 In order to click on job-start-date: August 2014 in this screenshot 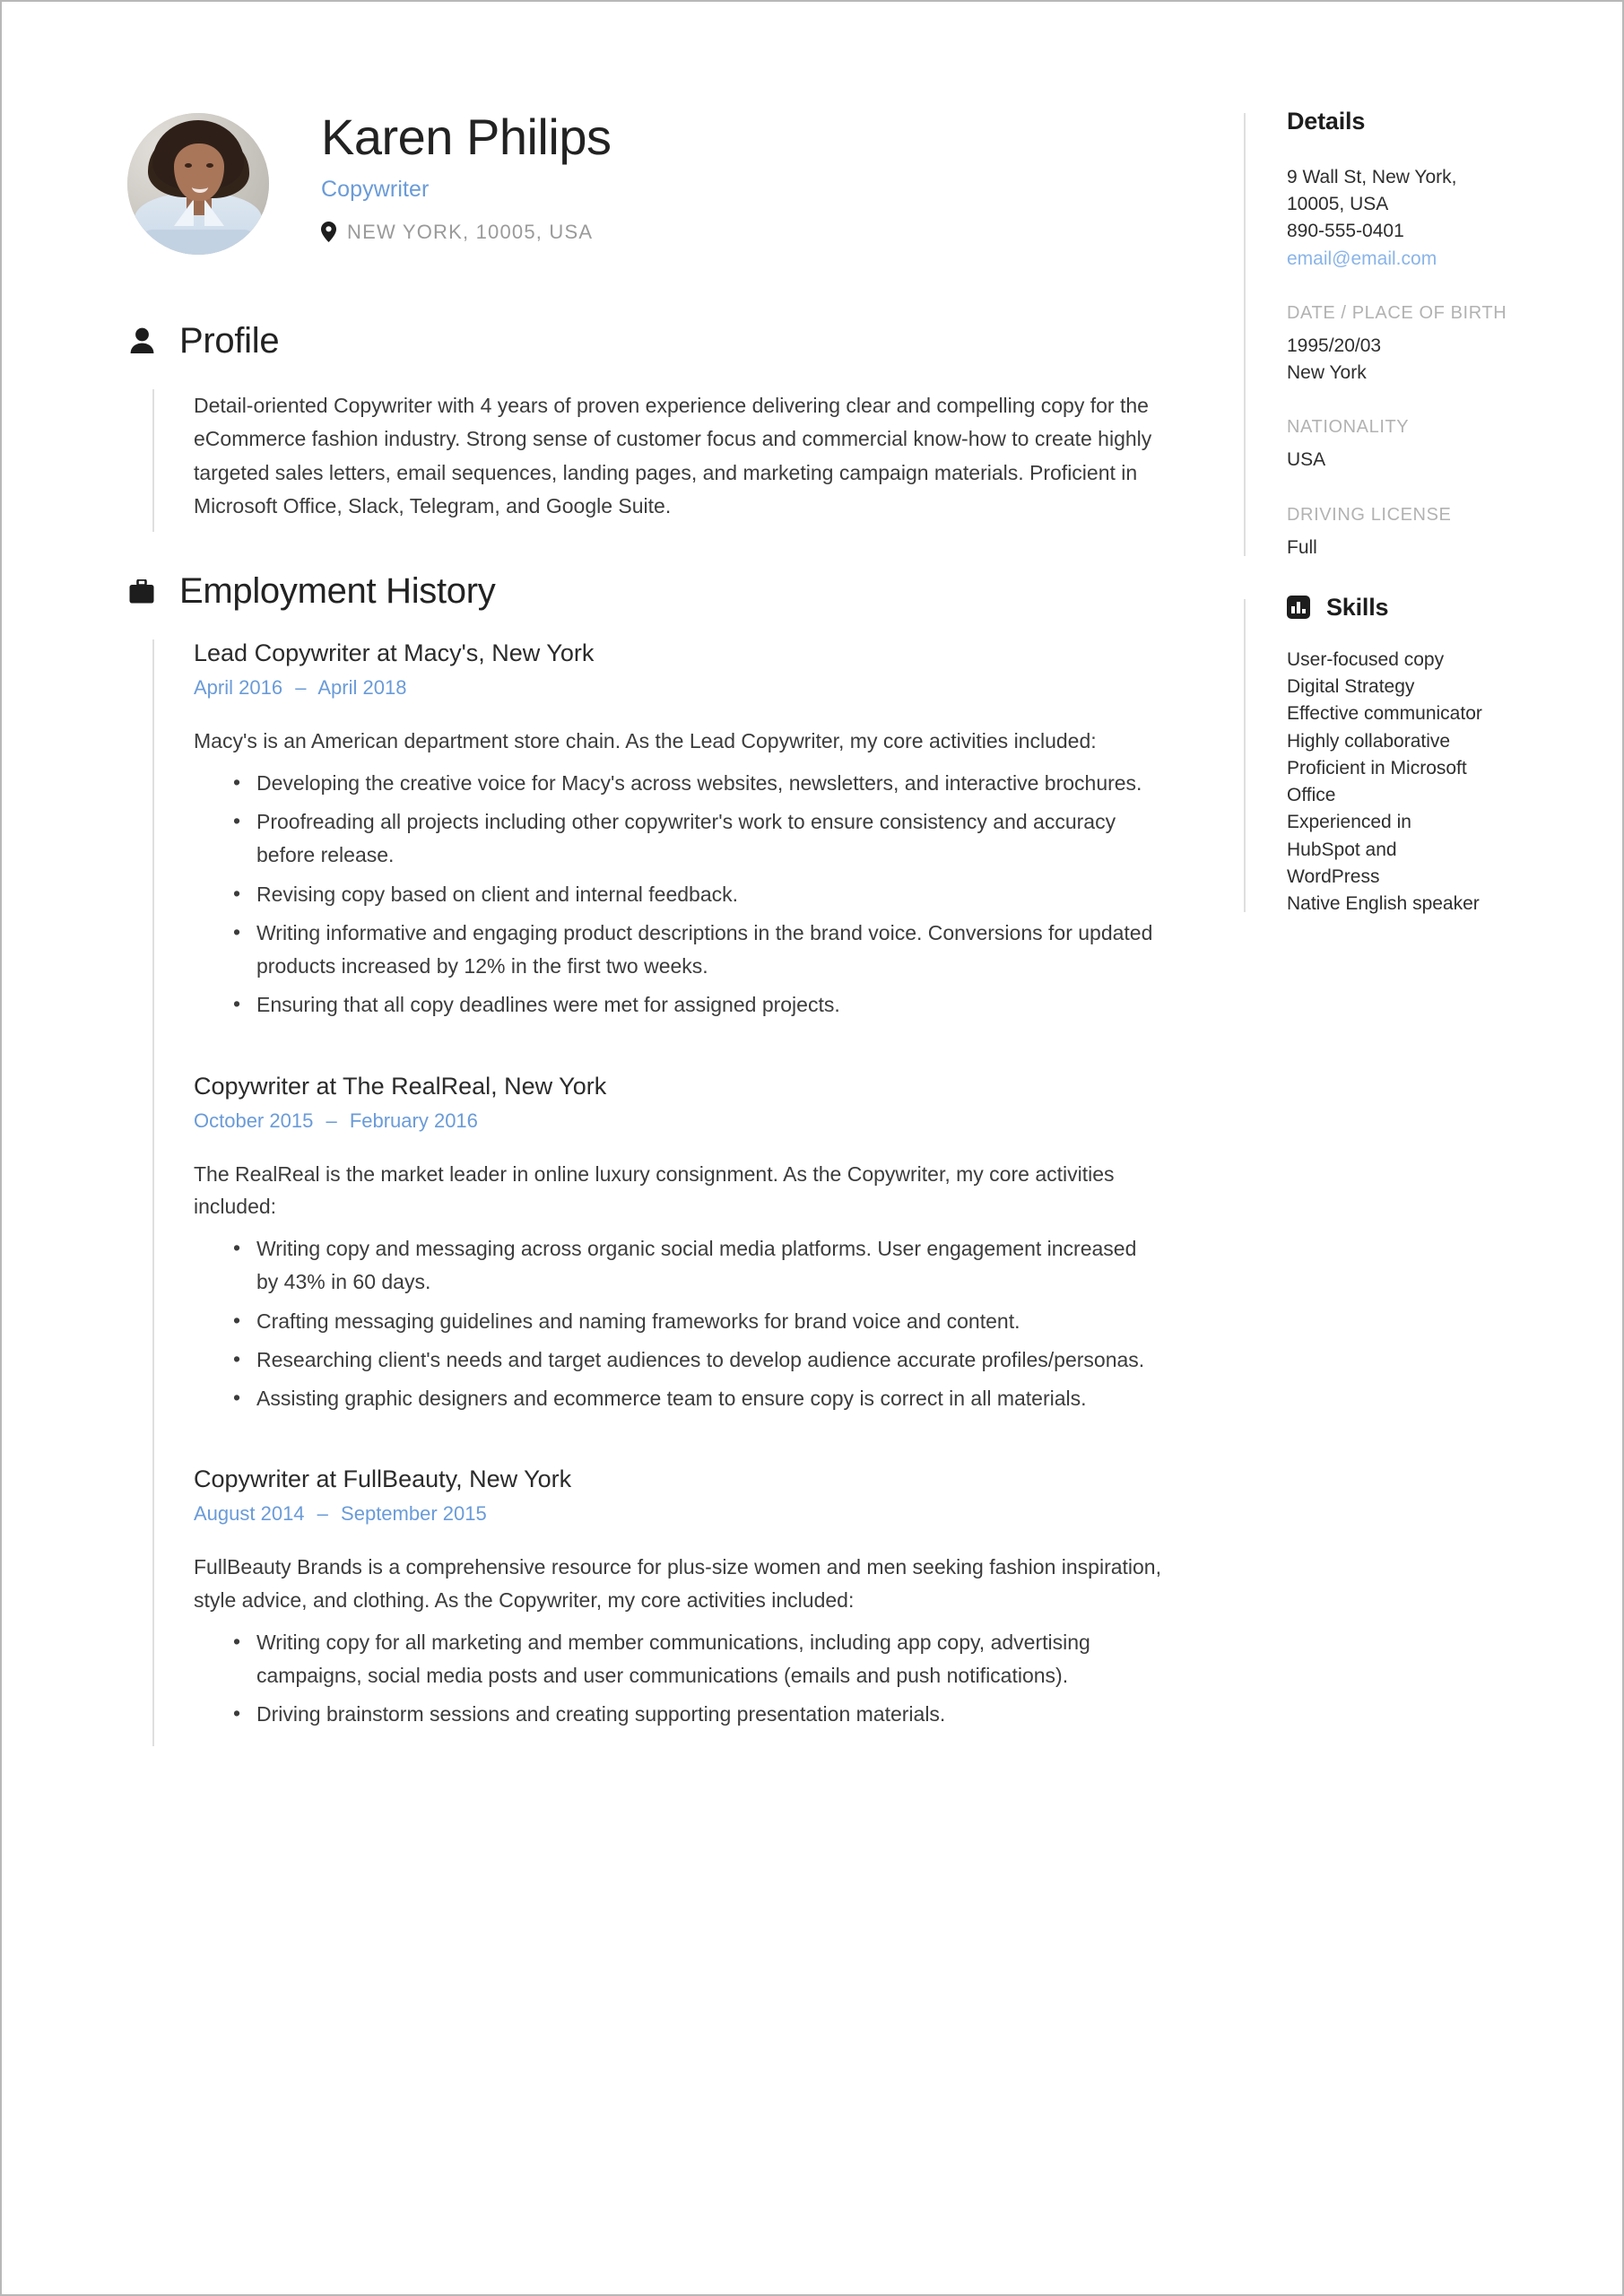, I will do `click(249, 1514)`.